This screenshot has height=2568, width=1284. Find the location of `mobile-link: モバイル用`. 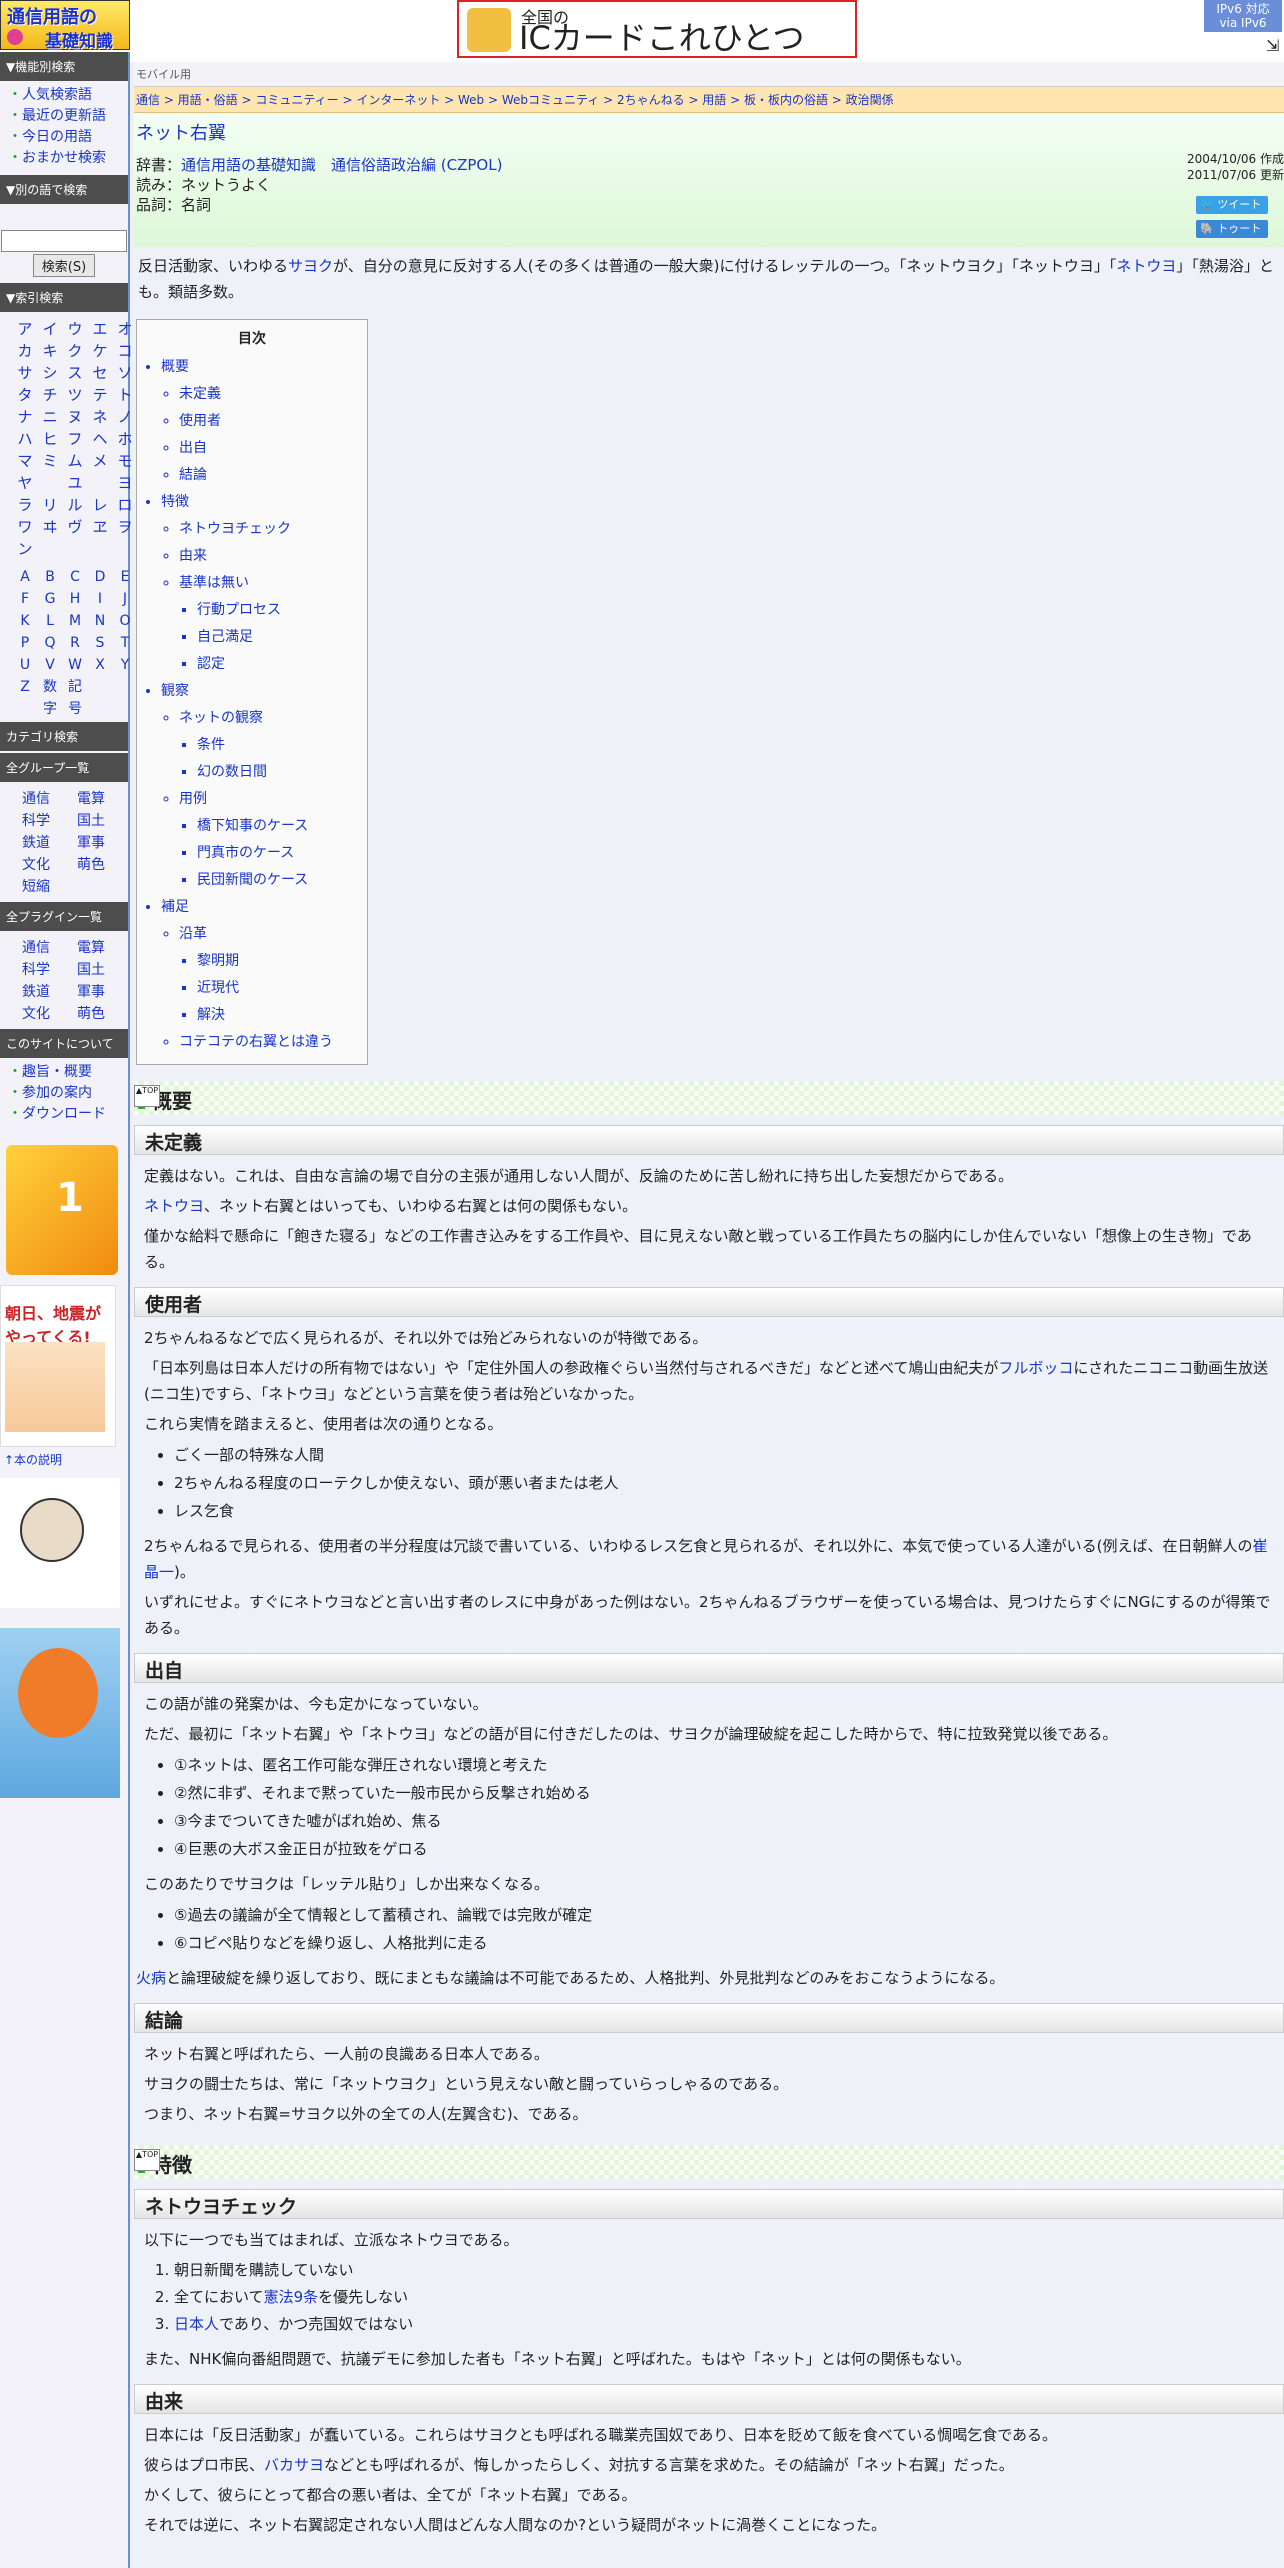

mobile-link: モバイル用 is located at coordinates (709, 74).